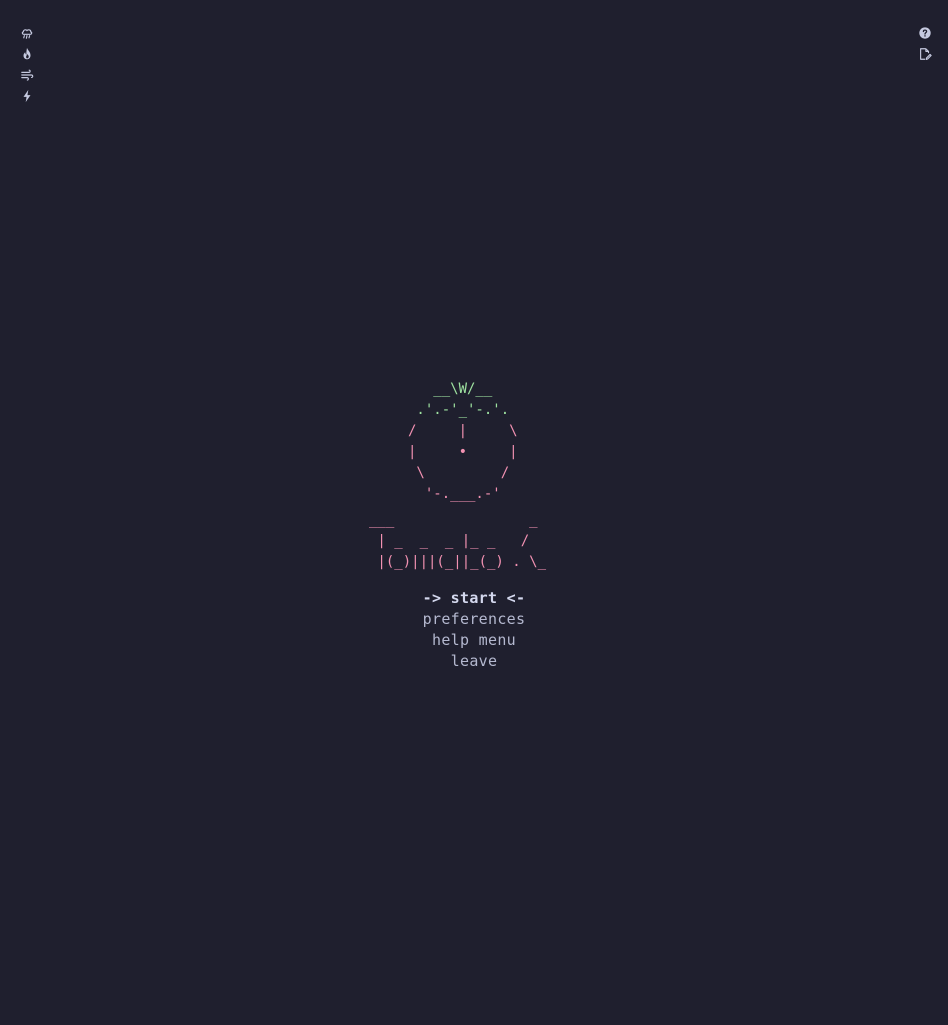 The width and height of the screenshot is (948, 1025). What do you see at coordinates (27, 75) in the screenshot?
I see `wind-icon` at bounding box center [27, 75].